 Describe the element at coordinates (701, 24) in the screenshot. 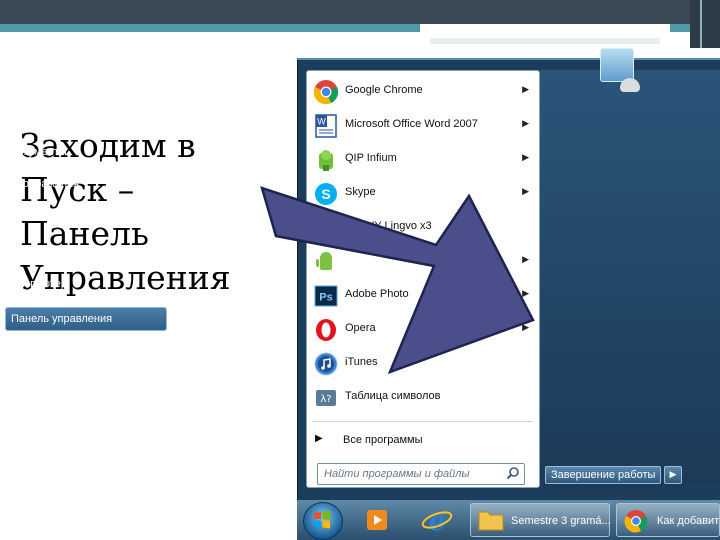

I see `slide-corner-line` at that location.